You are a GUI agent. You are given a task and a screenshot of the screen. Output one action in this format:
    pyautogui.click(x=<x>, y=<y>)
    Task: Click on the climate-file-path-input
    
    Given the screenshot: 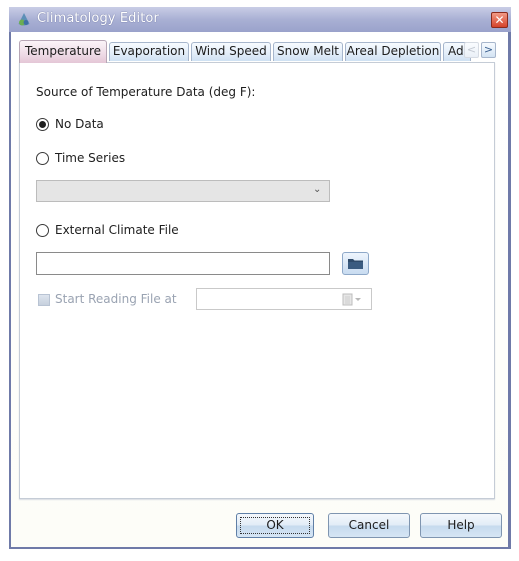 What is the action you would take?
    pyautogui.click(x=183, y=263)
    